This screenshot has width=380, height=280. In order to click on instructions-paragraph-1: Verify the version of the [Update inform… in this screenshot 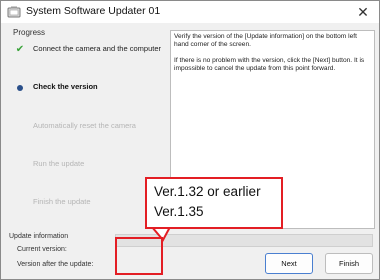, I will do `click(265, 40)`.